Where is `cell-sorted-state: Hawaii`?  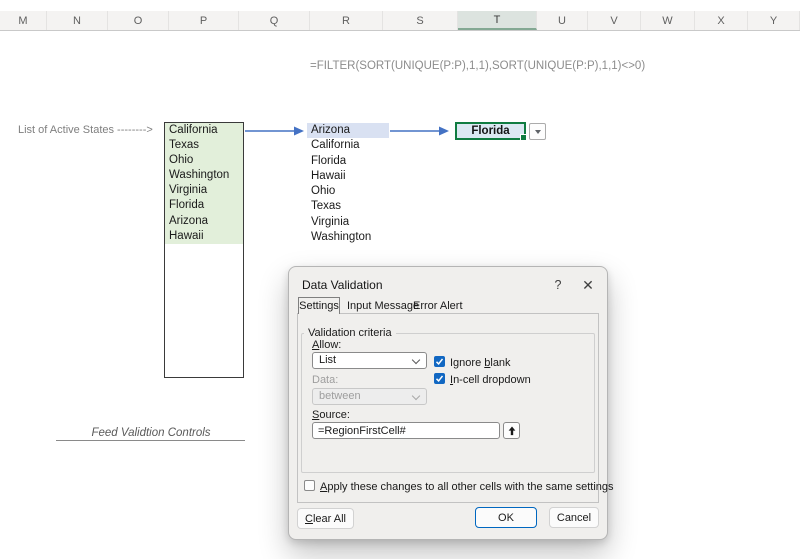 cell-sorted-state: Hawaii is located at coordinates (348, 176).